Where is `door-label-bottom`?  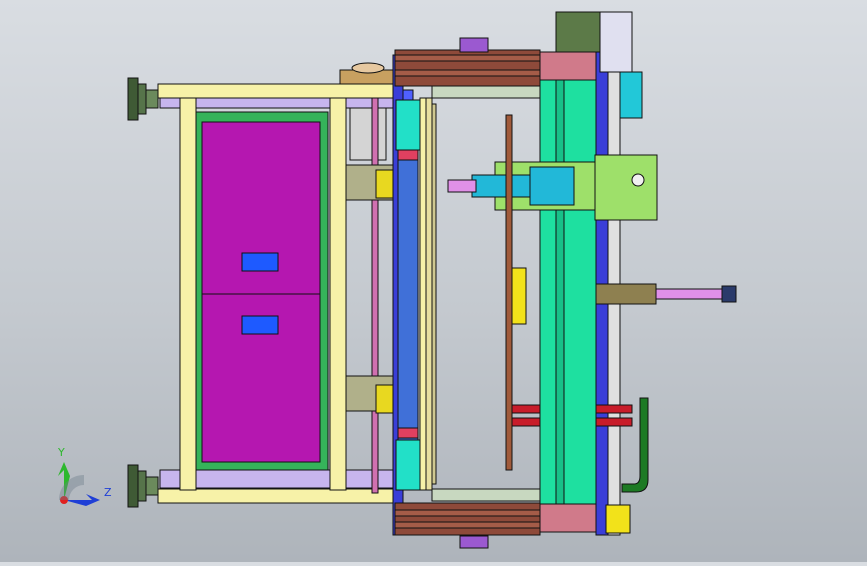
door-label-bottom is located at coordinates (260, 325).